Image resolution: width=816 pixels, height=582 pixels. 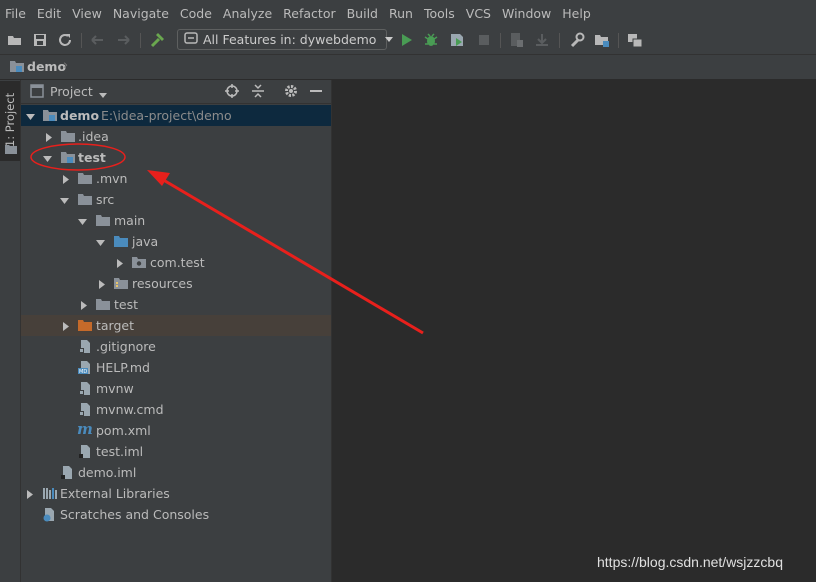 I want to click on tree-row-main: main, so click(x=176, y=220).